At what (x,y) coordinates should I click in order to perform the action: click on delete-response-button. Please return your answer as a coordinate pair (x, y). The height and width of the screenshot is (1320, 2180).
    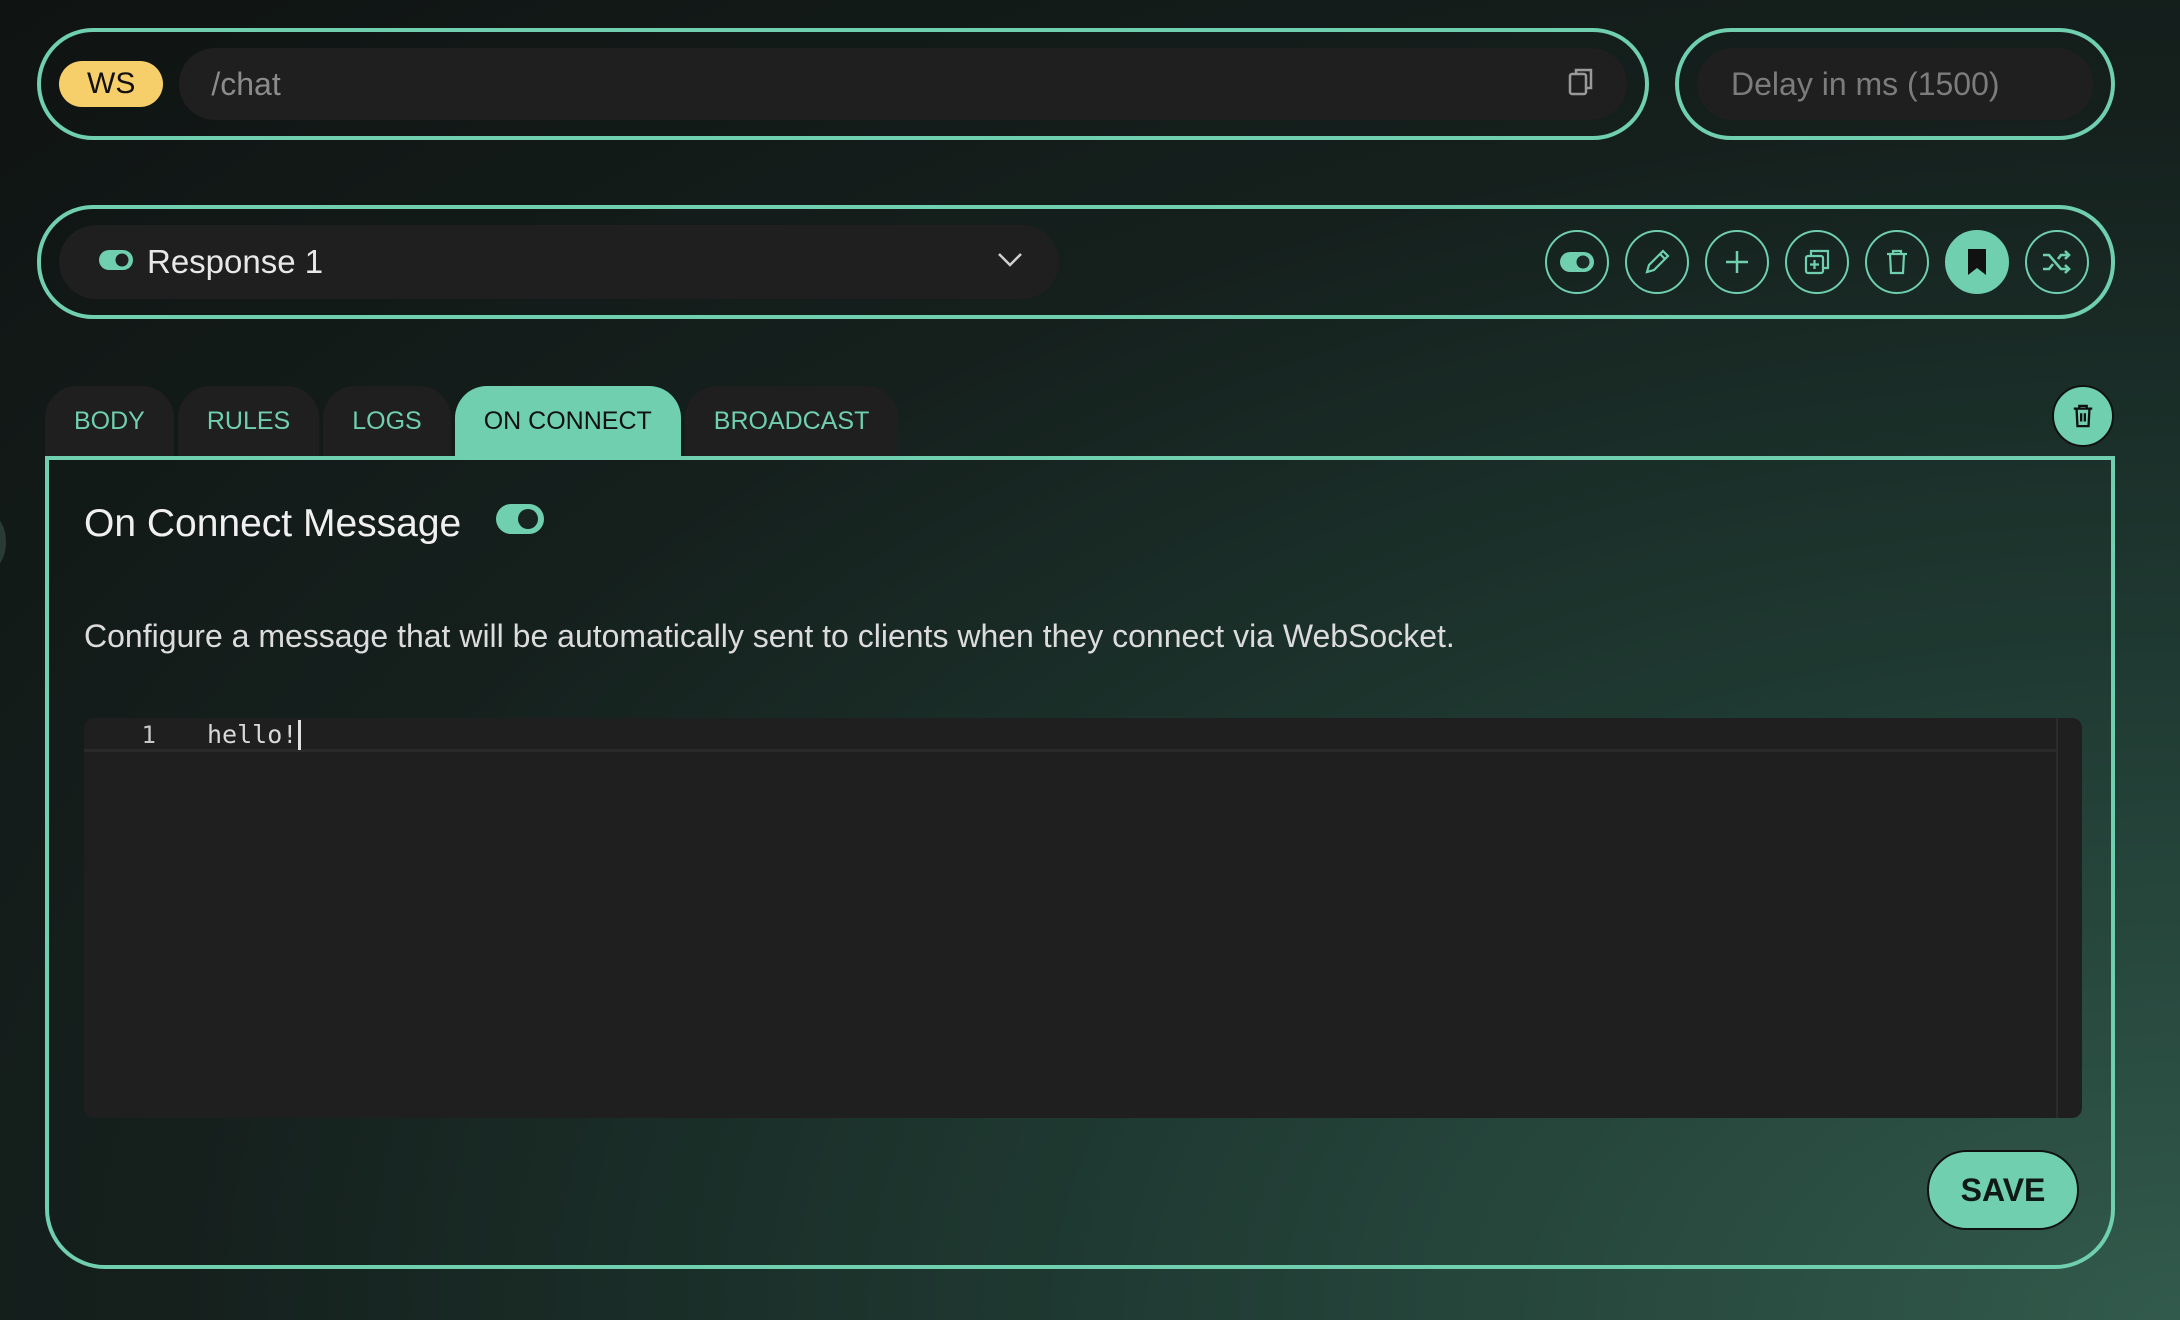
    Looking at the image, I should click on (1897, 262).